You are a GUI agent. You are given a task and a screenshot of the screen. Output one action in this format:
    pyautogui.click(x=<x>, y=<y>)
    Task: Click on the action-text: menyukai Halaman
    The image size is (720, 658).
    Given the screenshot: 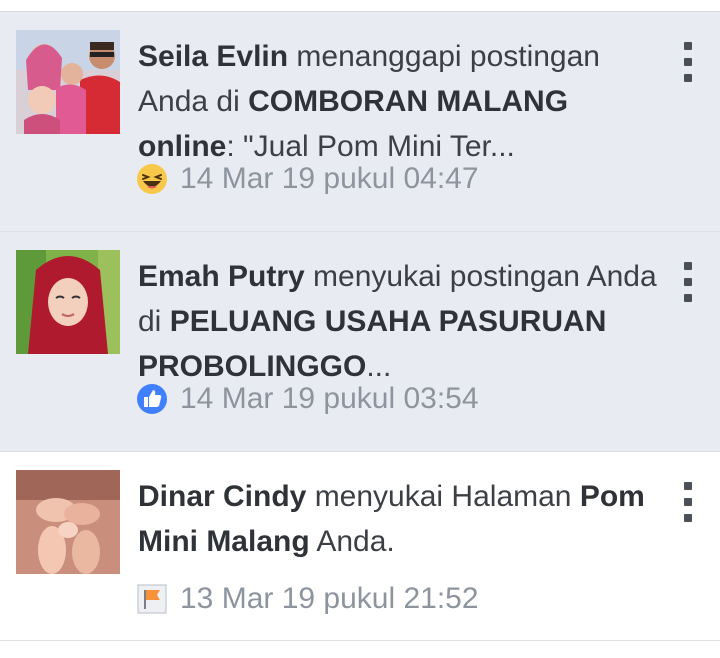 What is the action you would take?
    pyautogui.click(x=443, y=496)
    